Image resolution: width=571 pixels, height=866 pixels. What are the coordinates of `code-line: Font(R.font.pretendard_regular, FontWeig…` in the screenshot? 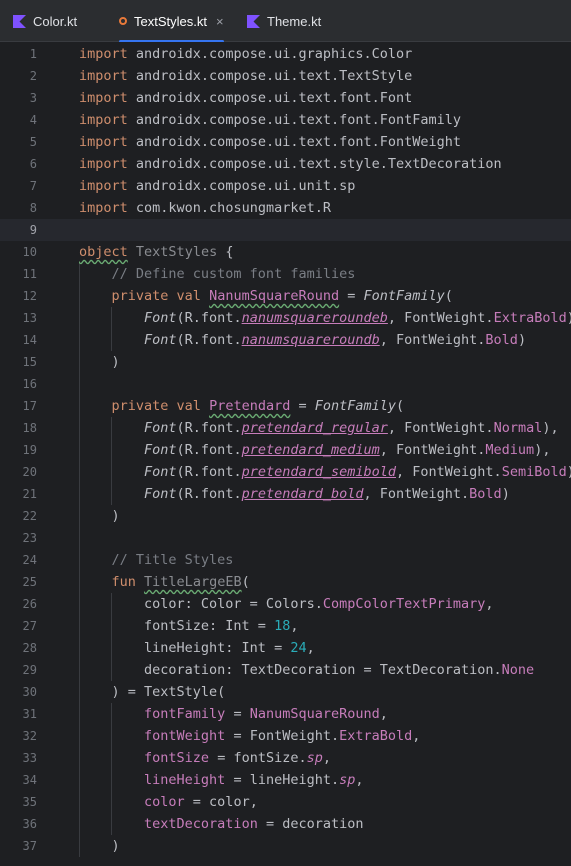 It's located at (319, 428).